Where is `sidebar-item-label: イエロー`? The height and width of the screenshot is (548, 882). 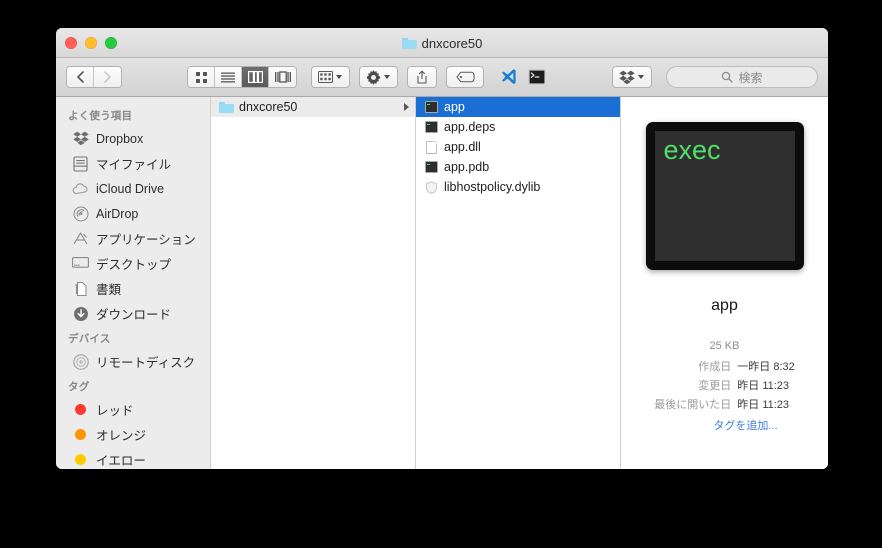
sidebar-item-label: イエロー is located at coordinates (121, 461).